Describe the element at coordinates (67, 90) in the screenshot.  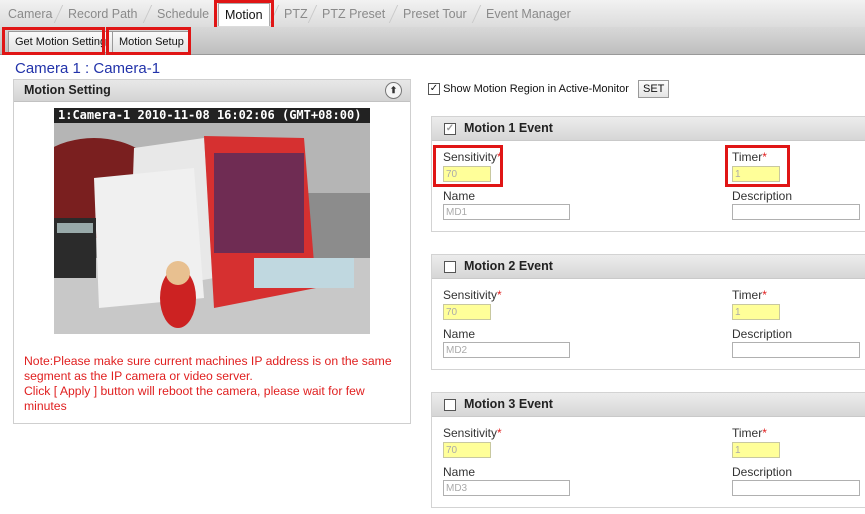
I see `motion-setting-title: Motion Setting` at that location.